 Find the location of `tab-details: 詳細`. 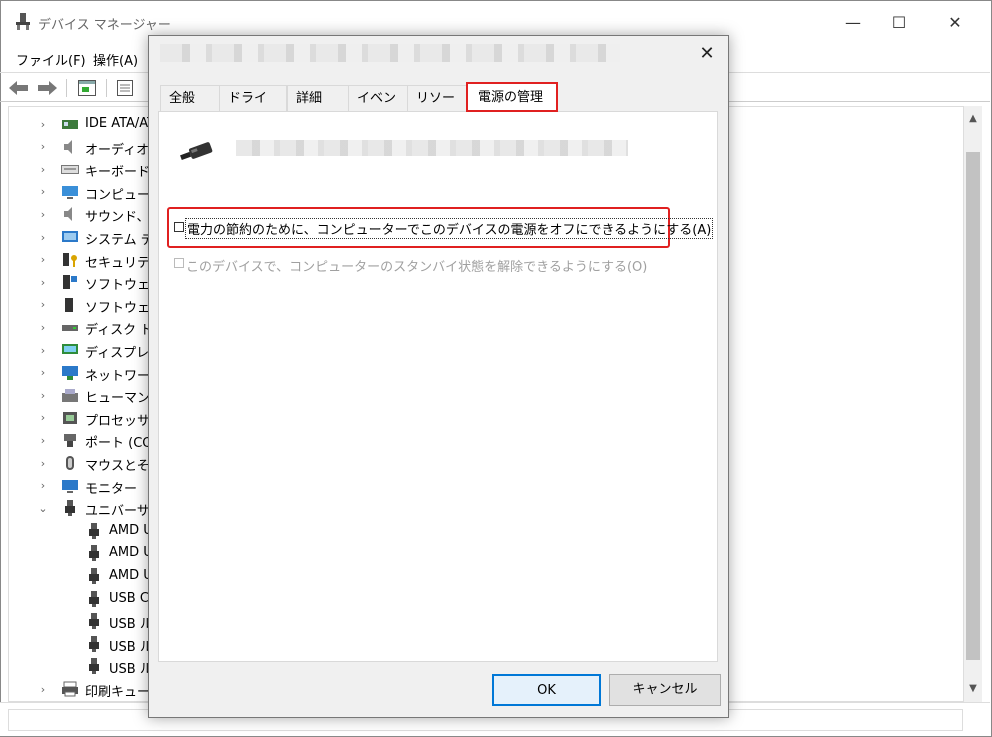

tab-details: 詳細 is located at coordinates (318, 98).